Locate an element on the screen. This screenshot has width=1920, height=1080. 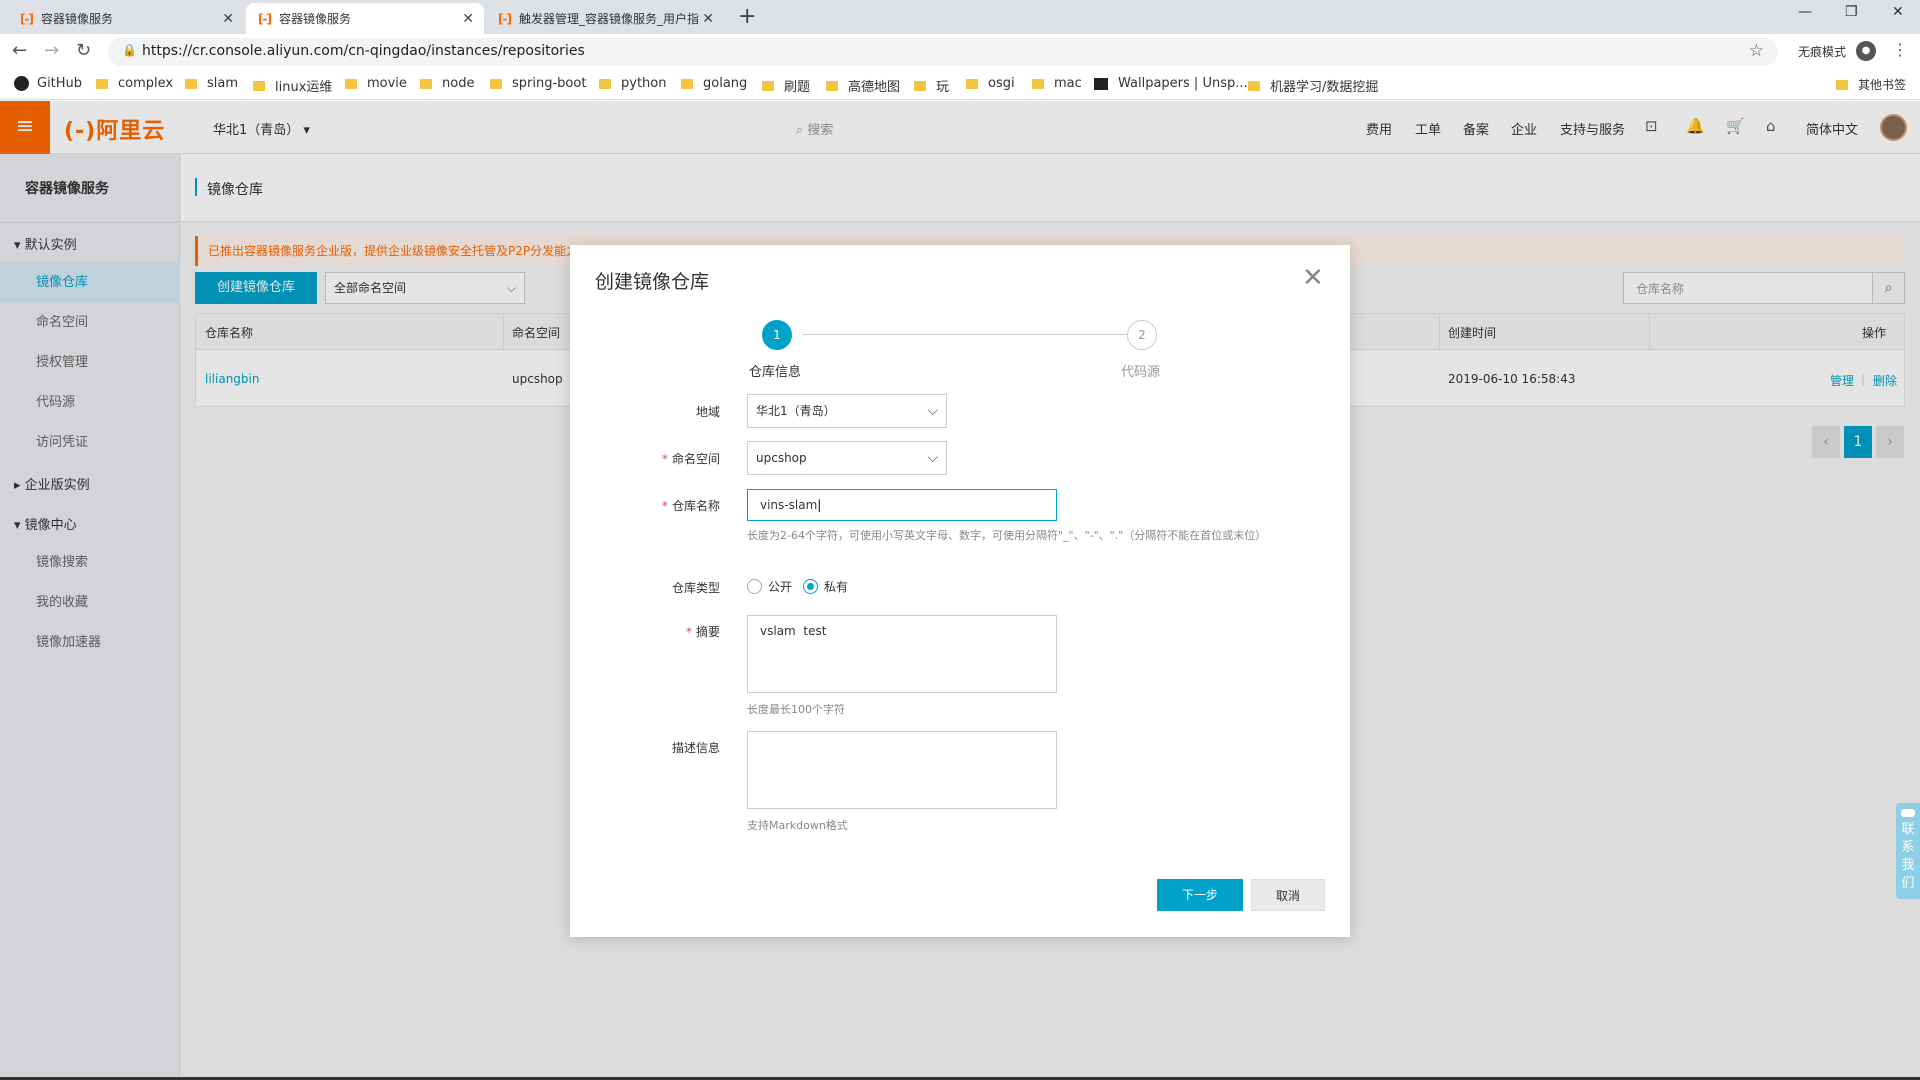
menu-kebab-icon: ⋮ is located at coordinates (1900, 49).